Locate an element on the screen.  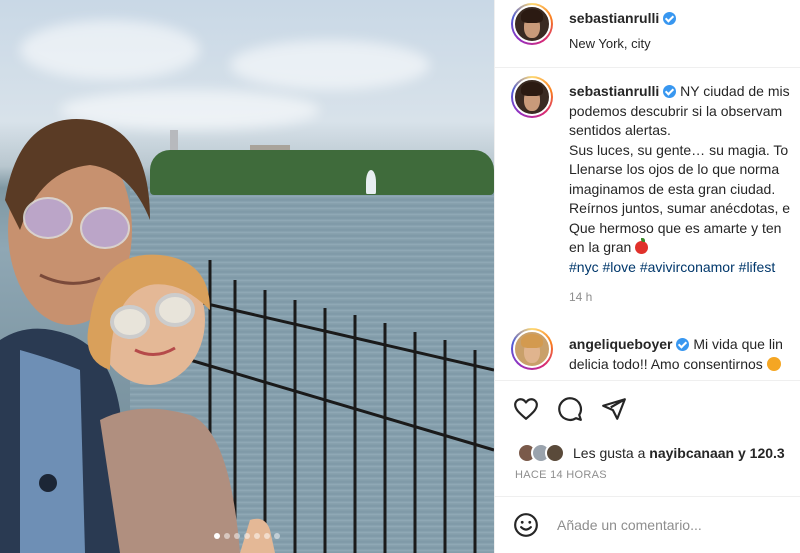
apple-emoji-icon is located at coordinates (642, 246).